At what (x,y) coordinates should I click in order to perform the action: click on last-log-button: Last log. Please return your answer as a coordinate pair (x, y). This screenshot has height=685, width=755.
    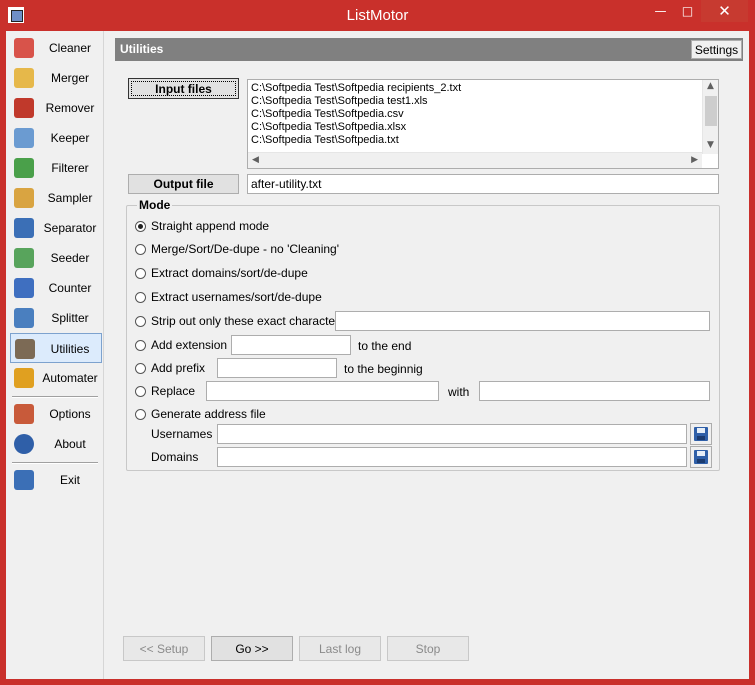
    Looking at the image, I should click on (340, 648).